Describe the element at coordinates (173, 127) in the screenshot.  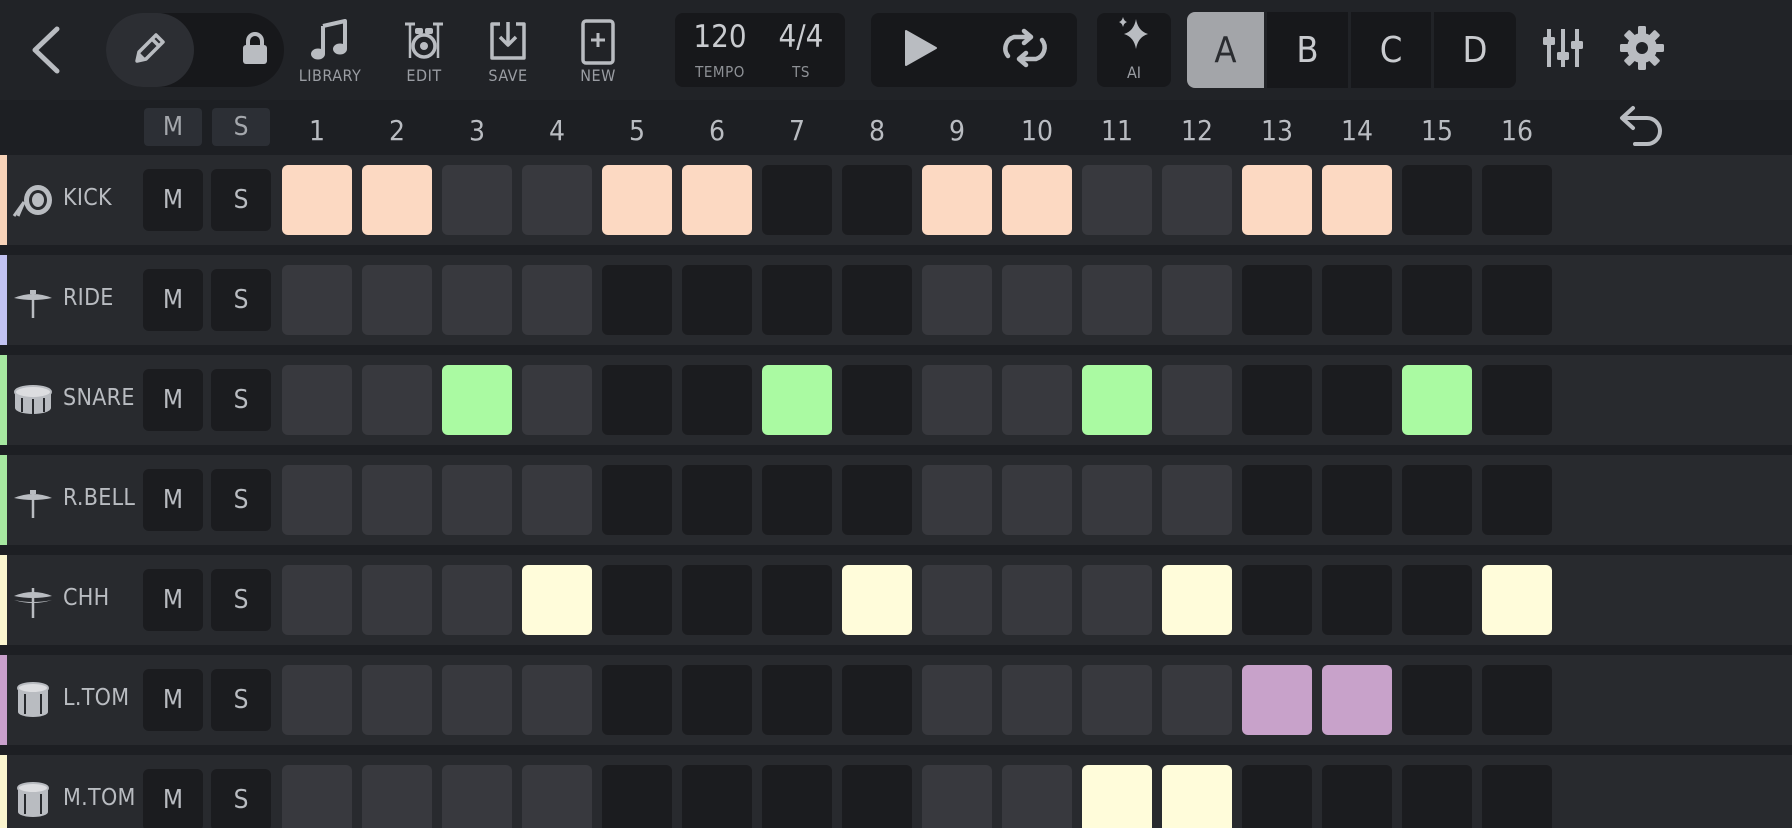
I see `mute-all-header: M` at that location.